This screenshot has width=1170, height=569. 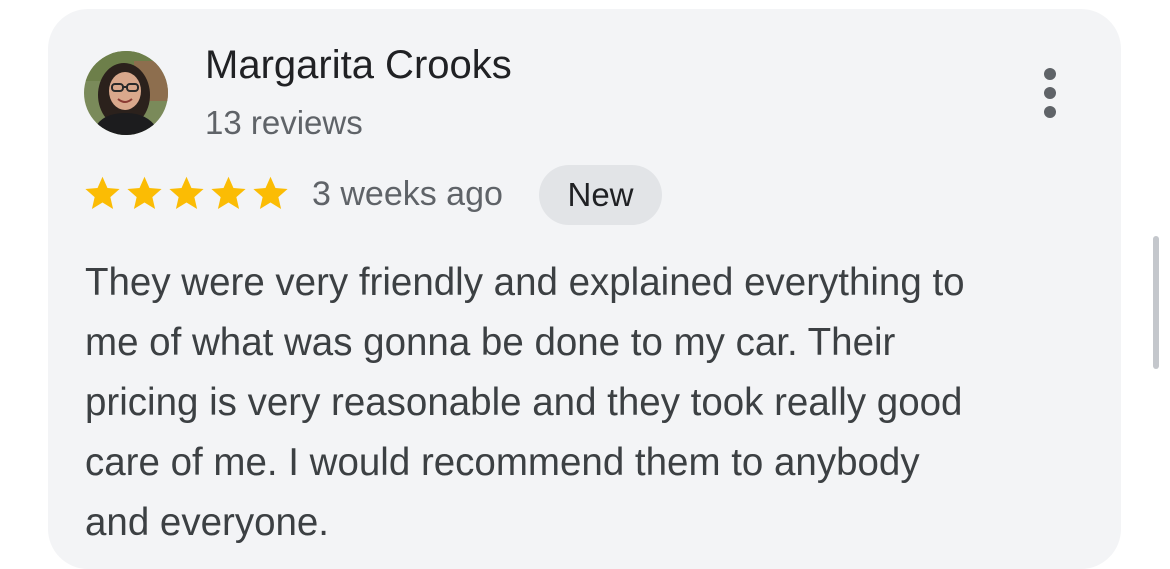 I want to click on scrollbar, so click(x=1156, y=302).